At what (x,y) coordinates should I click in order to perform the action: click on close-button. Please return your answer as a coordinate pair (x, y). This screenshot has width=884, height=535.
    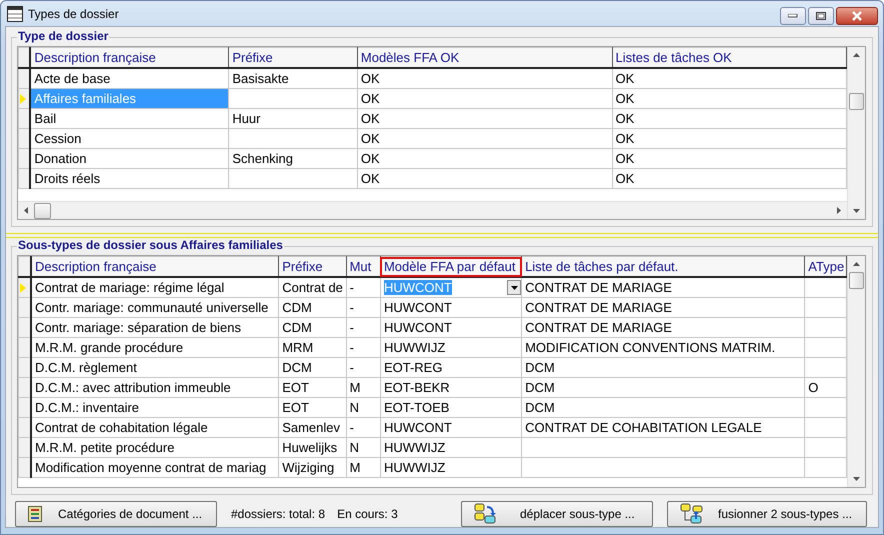
    Looking at the image, I should click on (857, 16).